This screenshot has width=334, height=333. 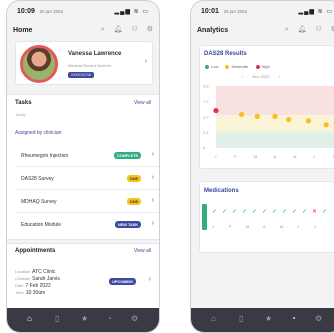 What do you see at coordinates (315, 212) in the screenshot?
I see `missed-dose-icon: ✕` at bounding box center [315, 212].